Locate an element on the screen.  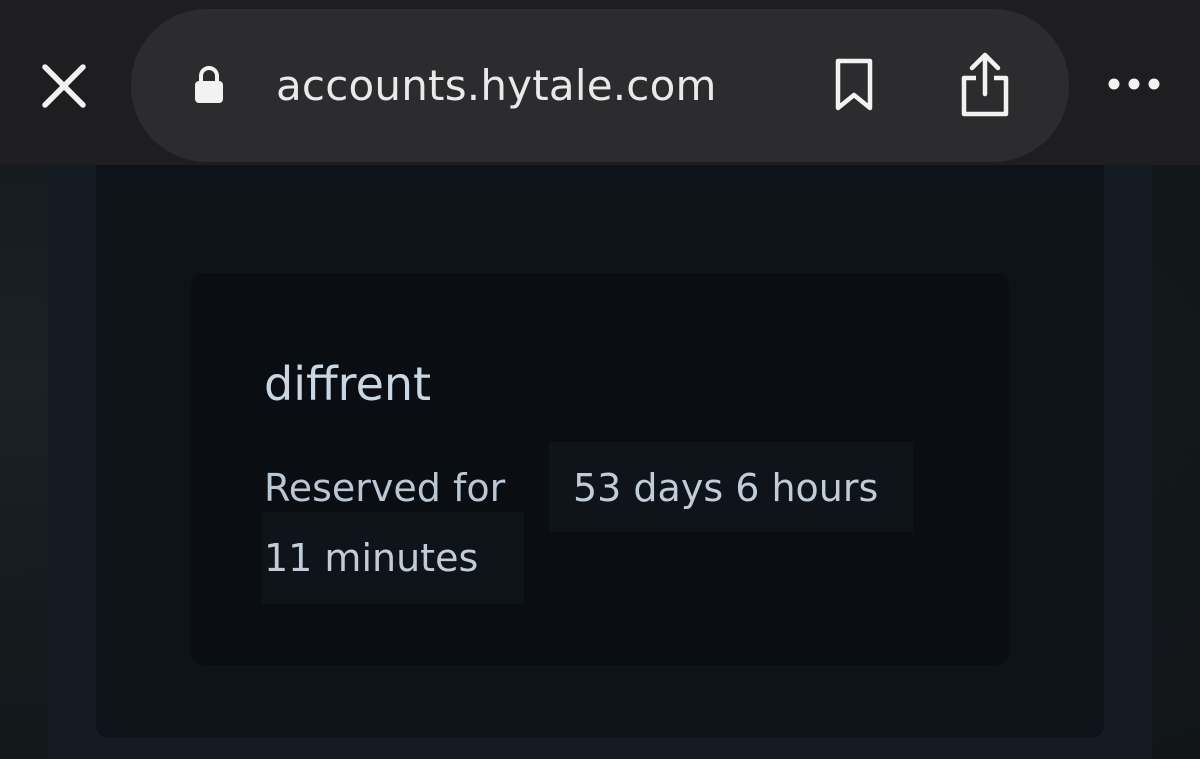
lock-icon is located at coordinates (209, 85).